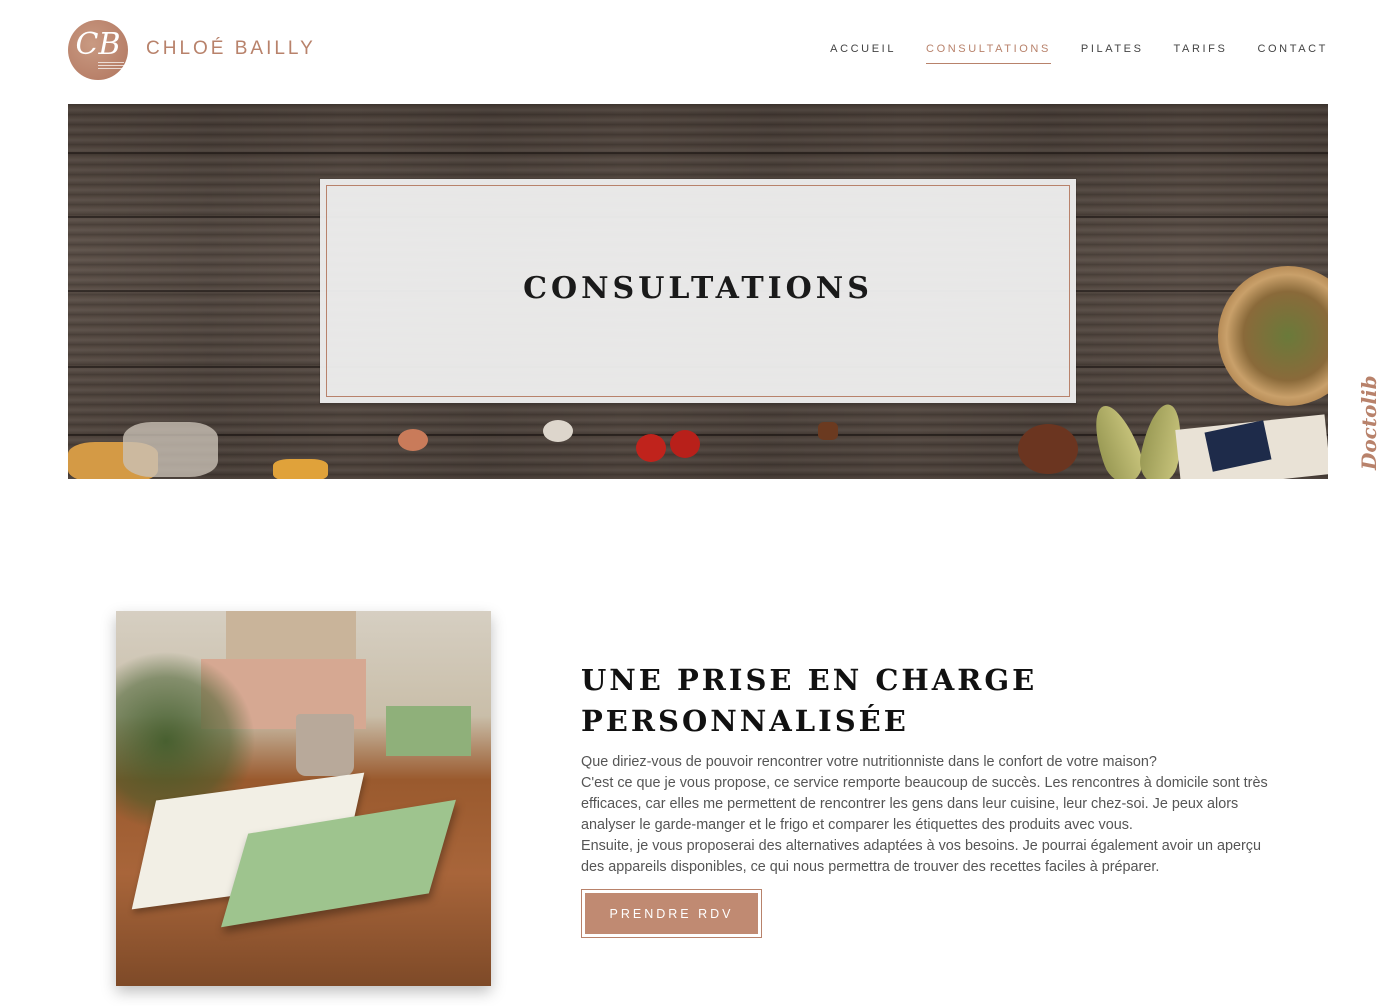 The width and height of the screenshot is (1385, 1006). I want to click on section-title-line2: PERSONNALISÉE, so click(745, 721).